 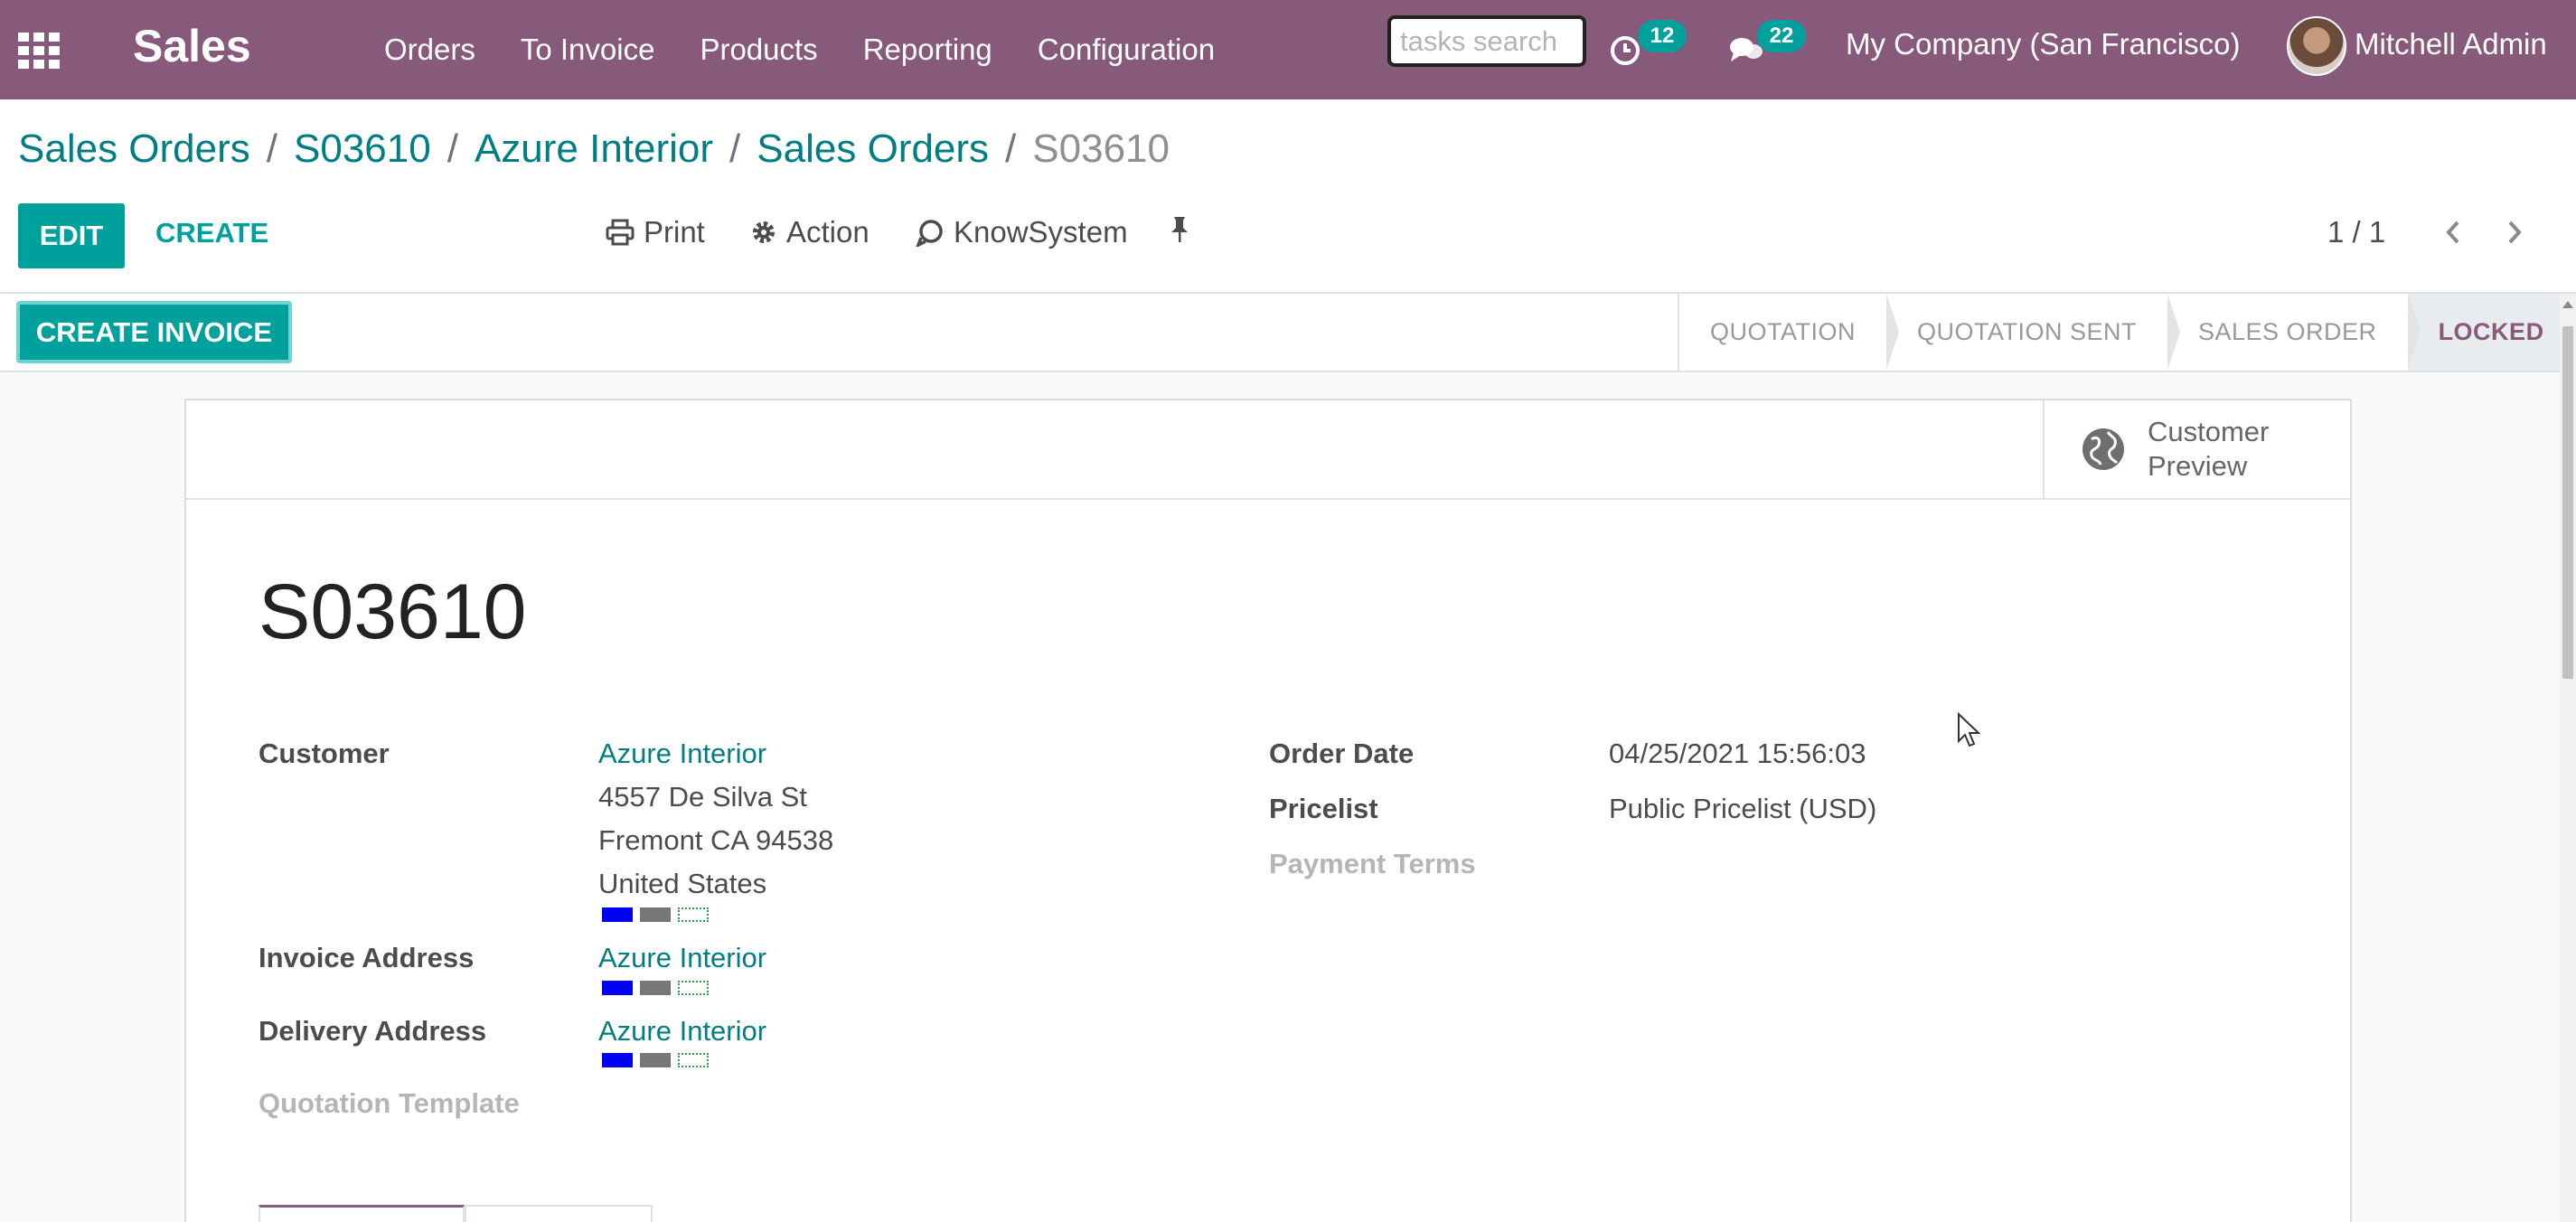 I want to click on customer-preview-label-2: Preview, so click(x=2198, y=466).